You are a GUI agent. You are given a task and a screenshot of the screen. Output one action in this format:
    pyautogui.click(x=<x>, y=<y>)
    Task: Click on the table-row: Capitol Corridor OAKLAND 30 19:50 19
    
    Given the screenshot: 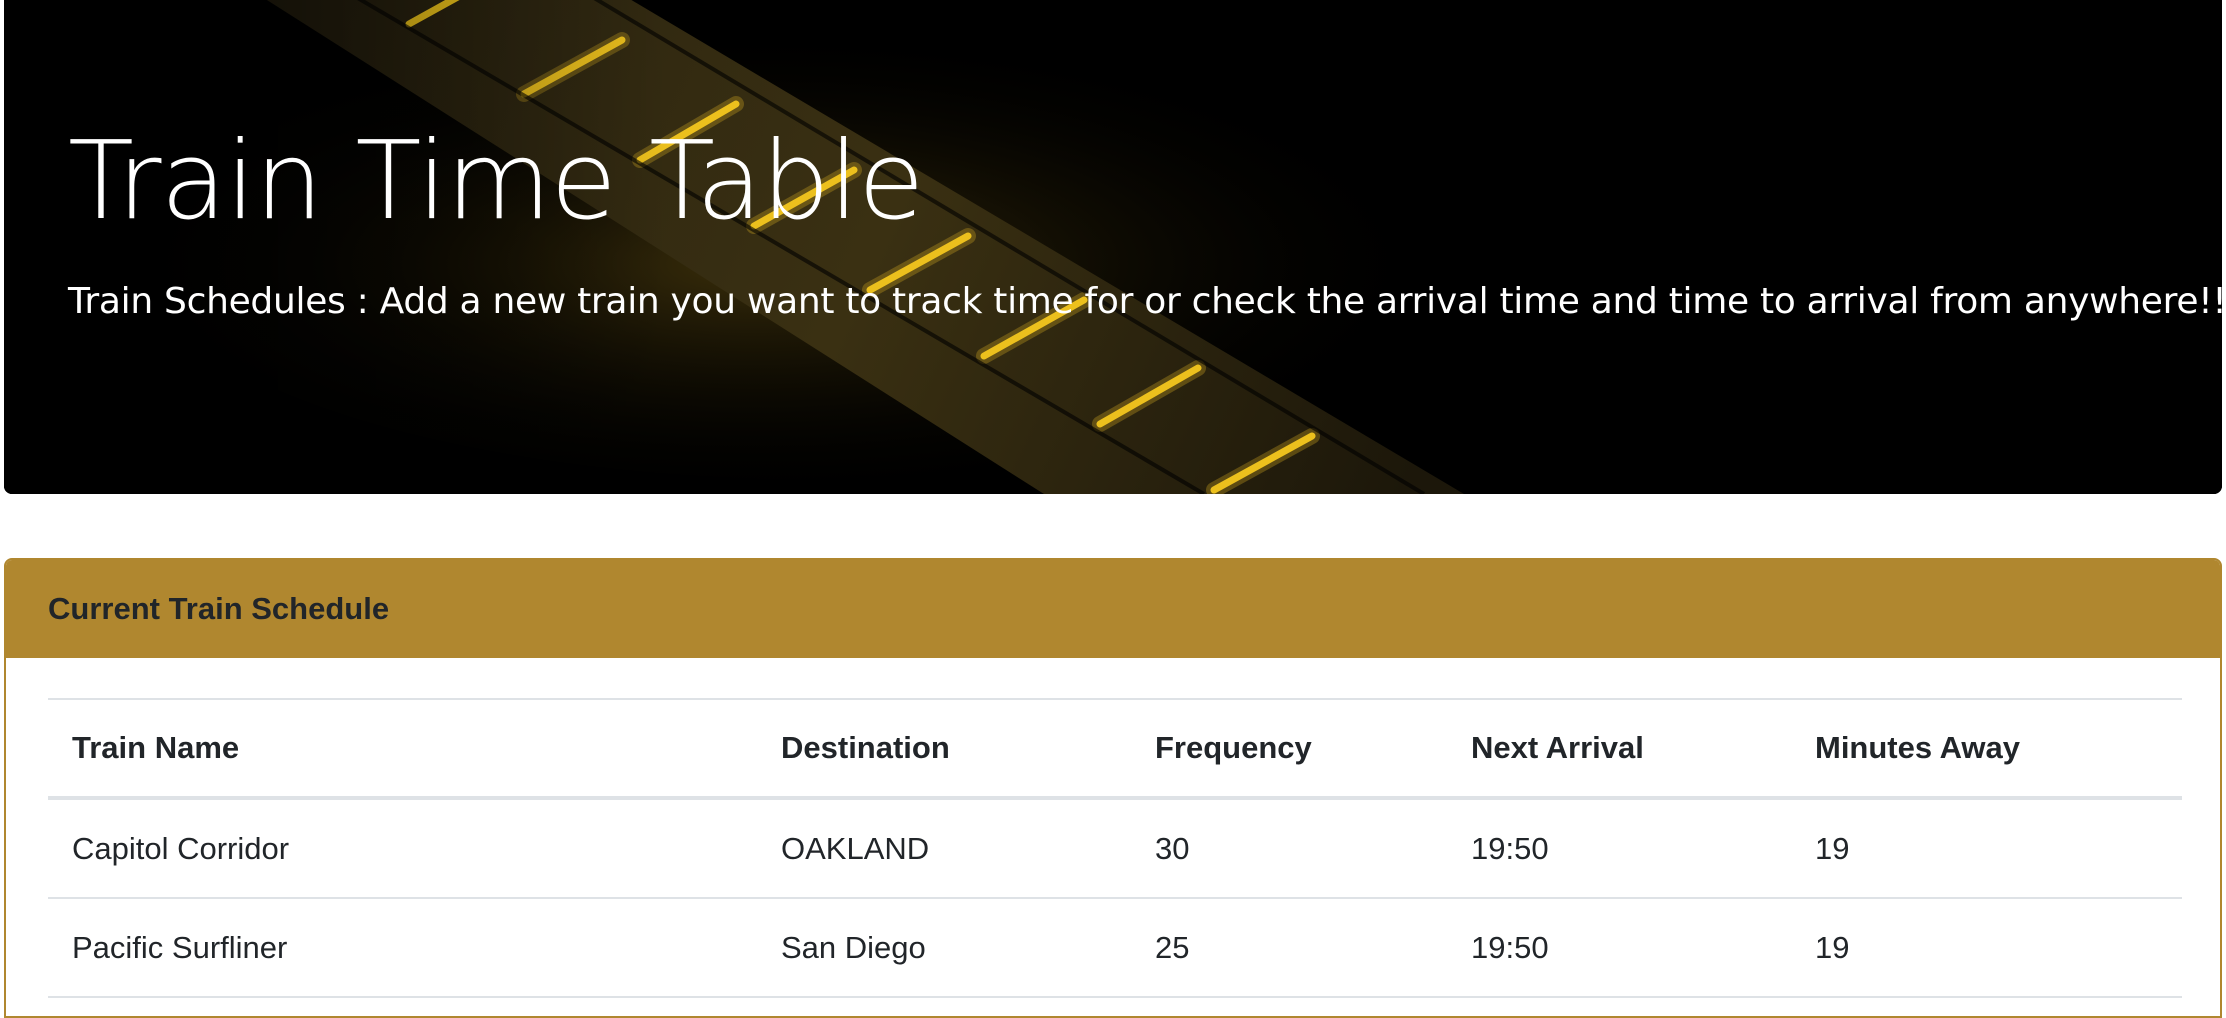 What is the action you would take?
    pyautogui.click(x=1115, y=848)
    